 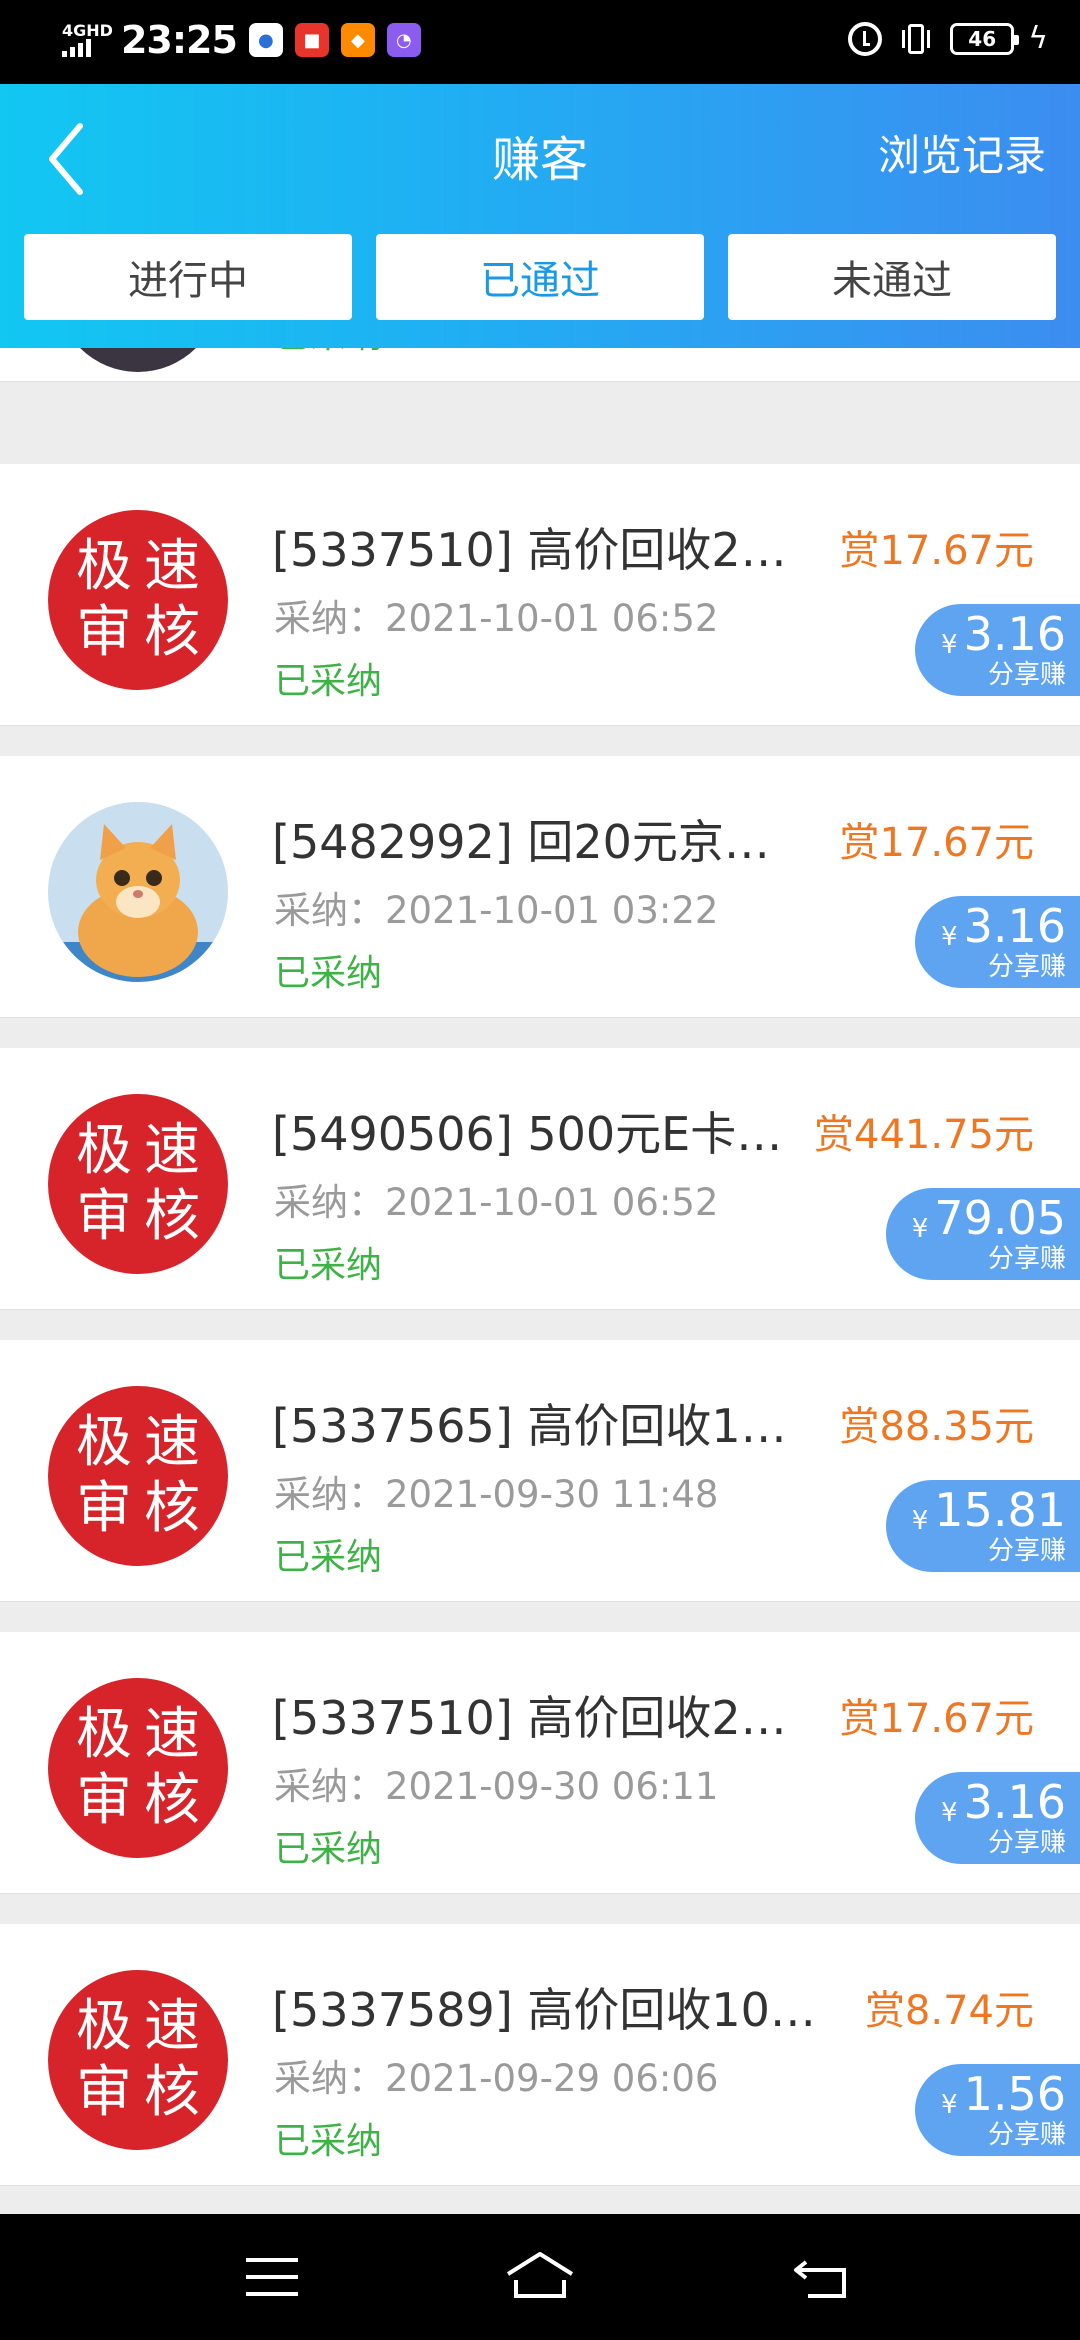 What do you see at coordinates (496, 2078) in the screenshot?
I see `item-date: 采纳：2021-09-29 06:06` at bounding box center [496, 2078].